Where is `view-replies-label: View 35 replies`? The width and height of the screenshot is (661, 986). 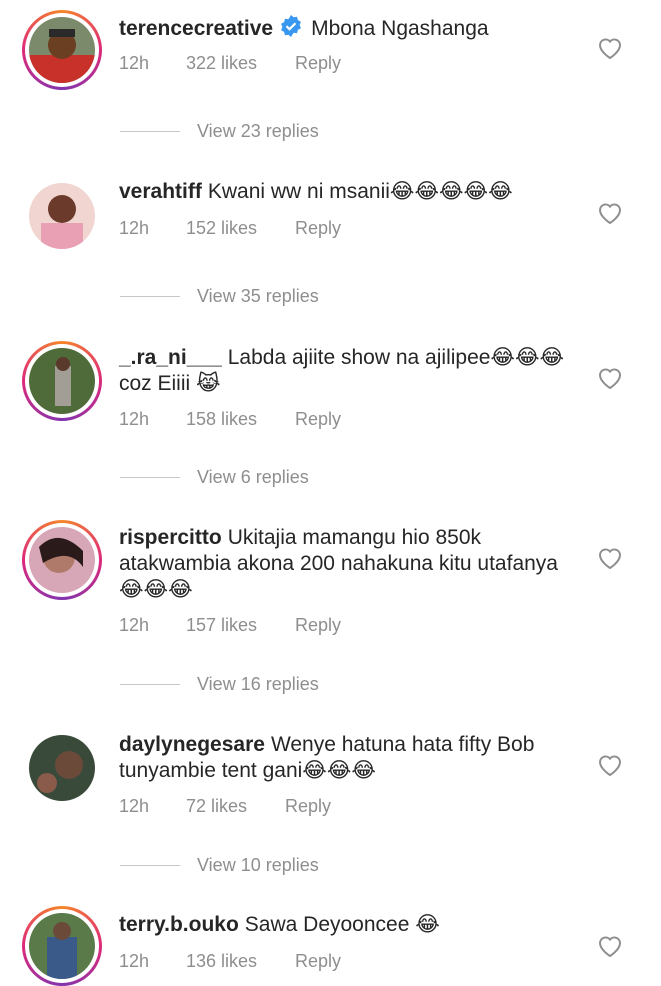 view-replies-label: View 35 replies is located at coordinates (258, 296).